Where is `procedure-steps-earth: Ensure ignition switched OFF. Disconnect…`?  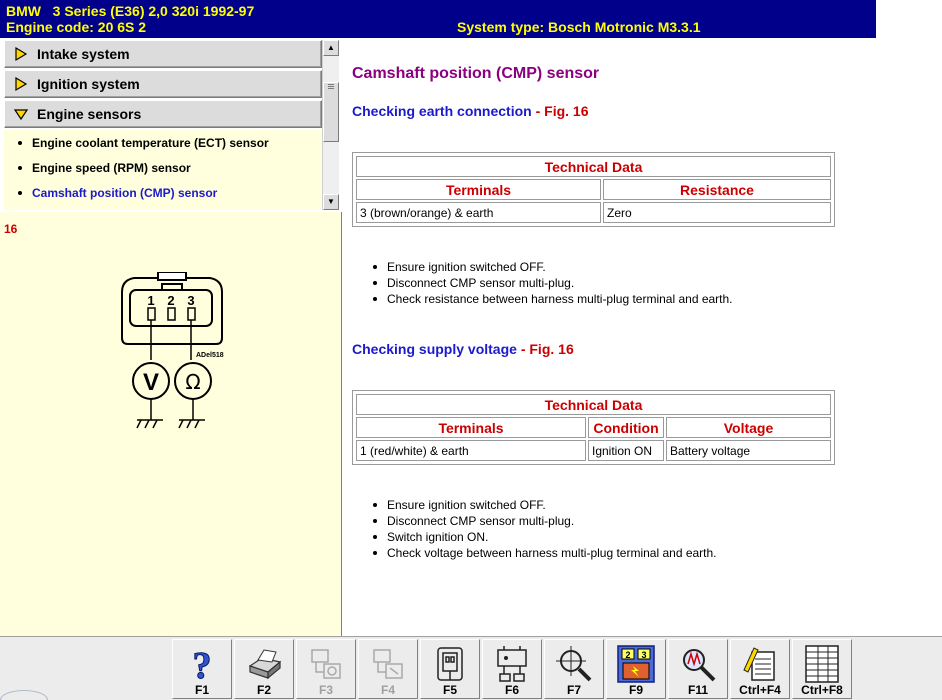
procedure-steps-earth: Ensure ignition switched OFF. Disconnect… is located at coordinates (551, 283).